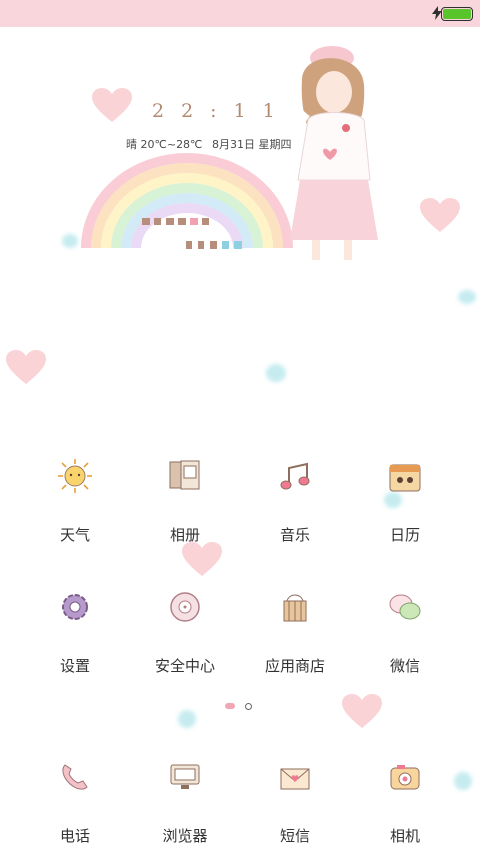  Describe the element at coordinates (185, 809) in the screenshot. I see `app-browser: 浏览器` at that location.